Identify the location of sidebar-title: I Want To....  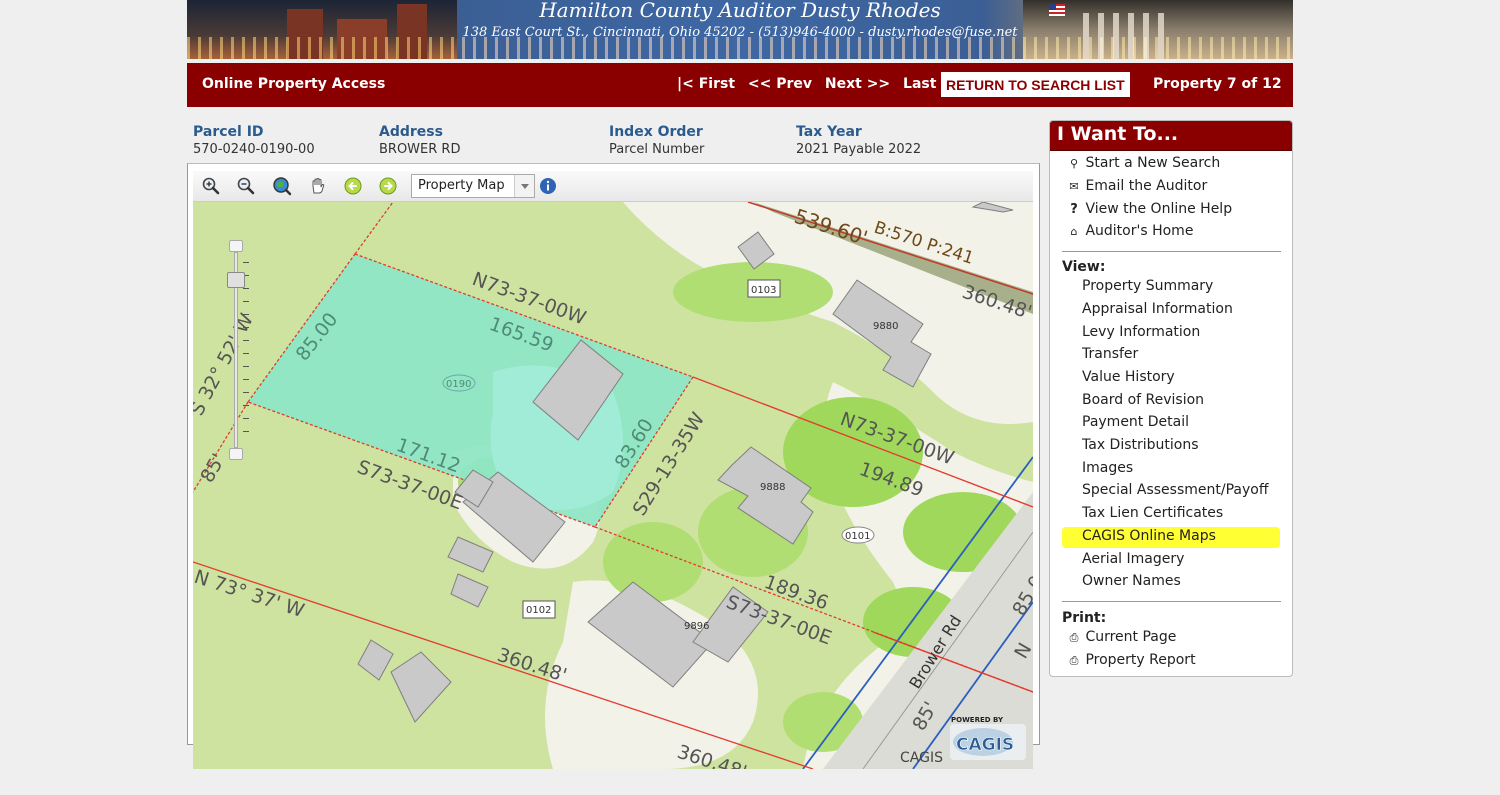
(1171, 136).